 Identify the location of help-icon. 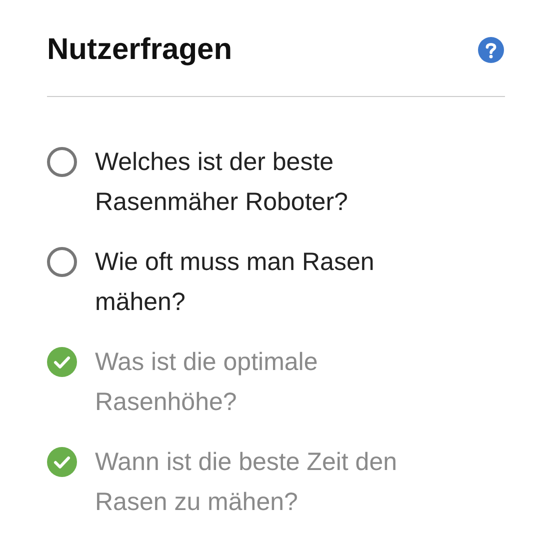
(491, 50).